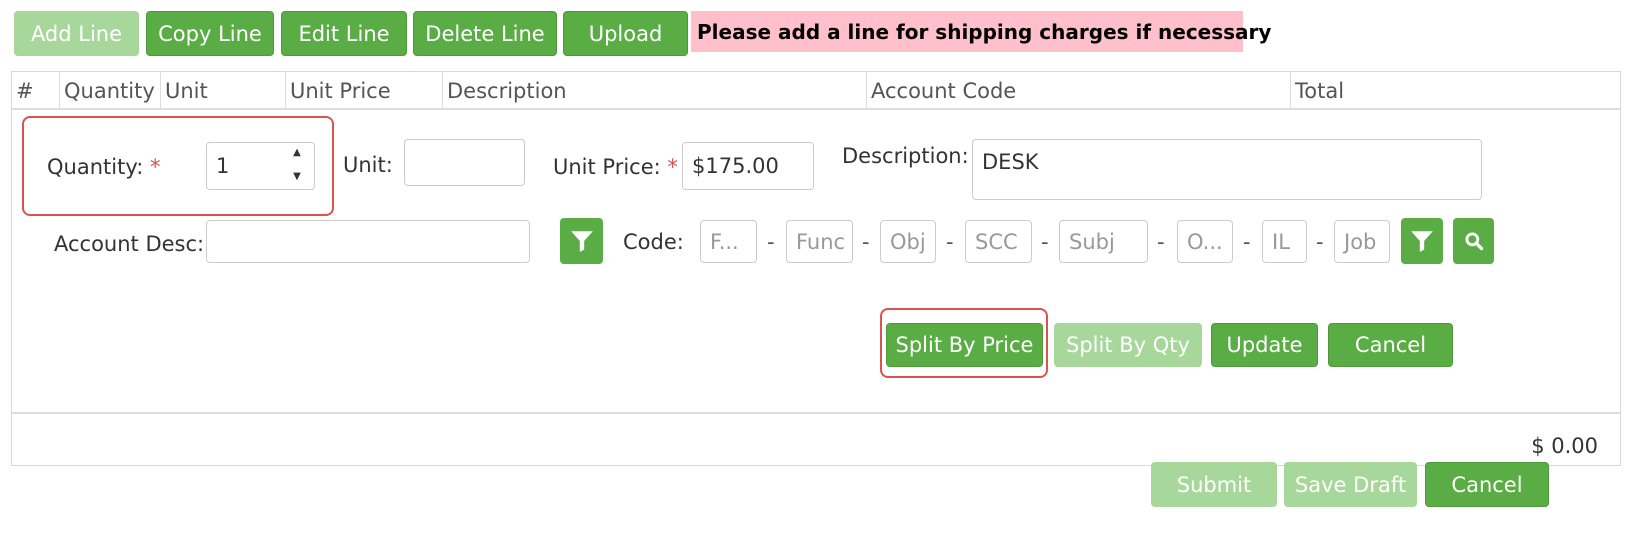  Describe the element at coordinates (1564, 446) in the screenshot. I see `grand-total-value: $ 0.00` at that location.